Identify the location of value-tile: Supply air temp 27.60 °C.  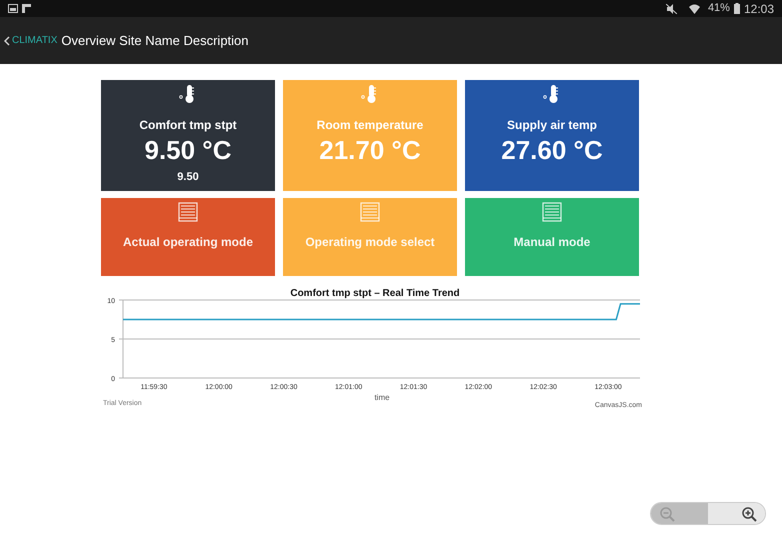
(552, 135).